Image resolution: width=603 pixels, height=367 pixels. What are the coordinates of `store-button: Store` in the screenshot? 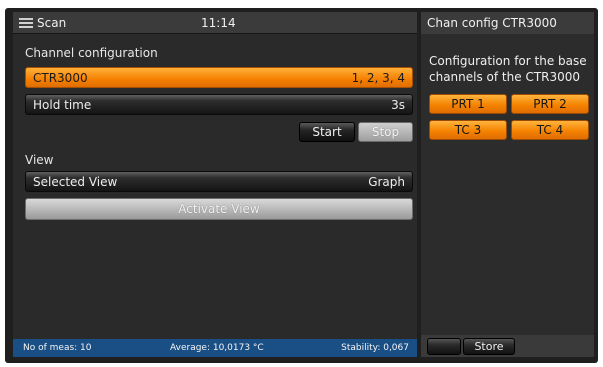 It's located at (489, 346).